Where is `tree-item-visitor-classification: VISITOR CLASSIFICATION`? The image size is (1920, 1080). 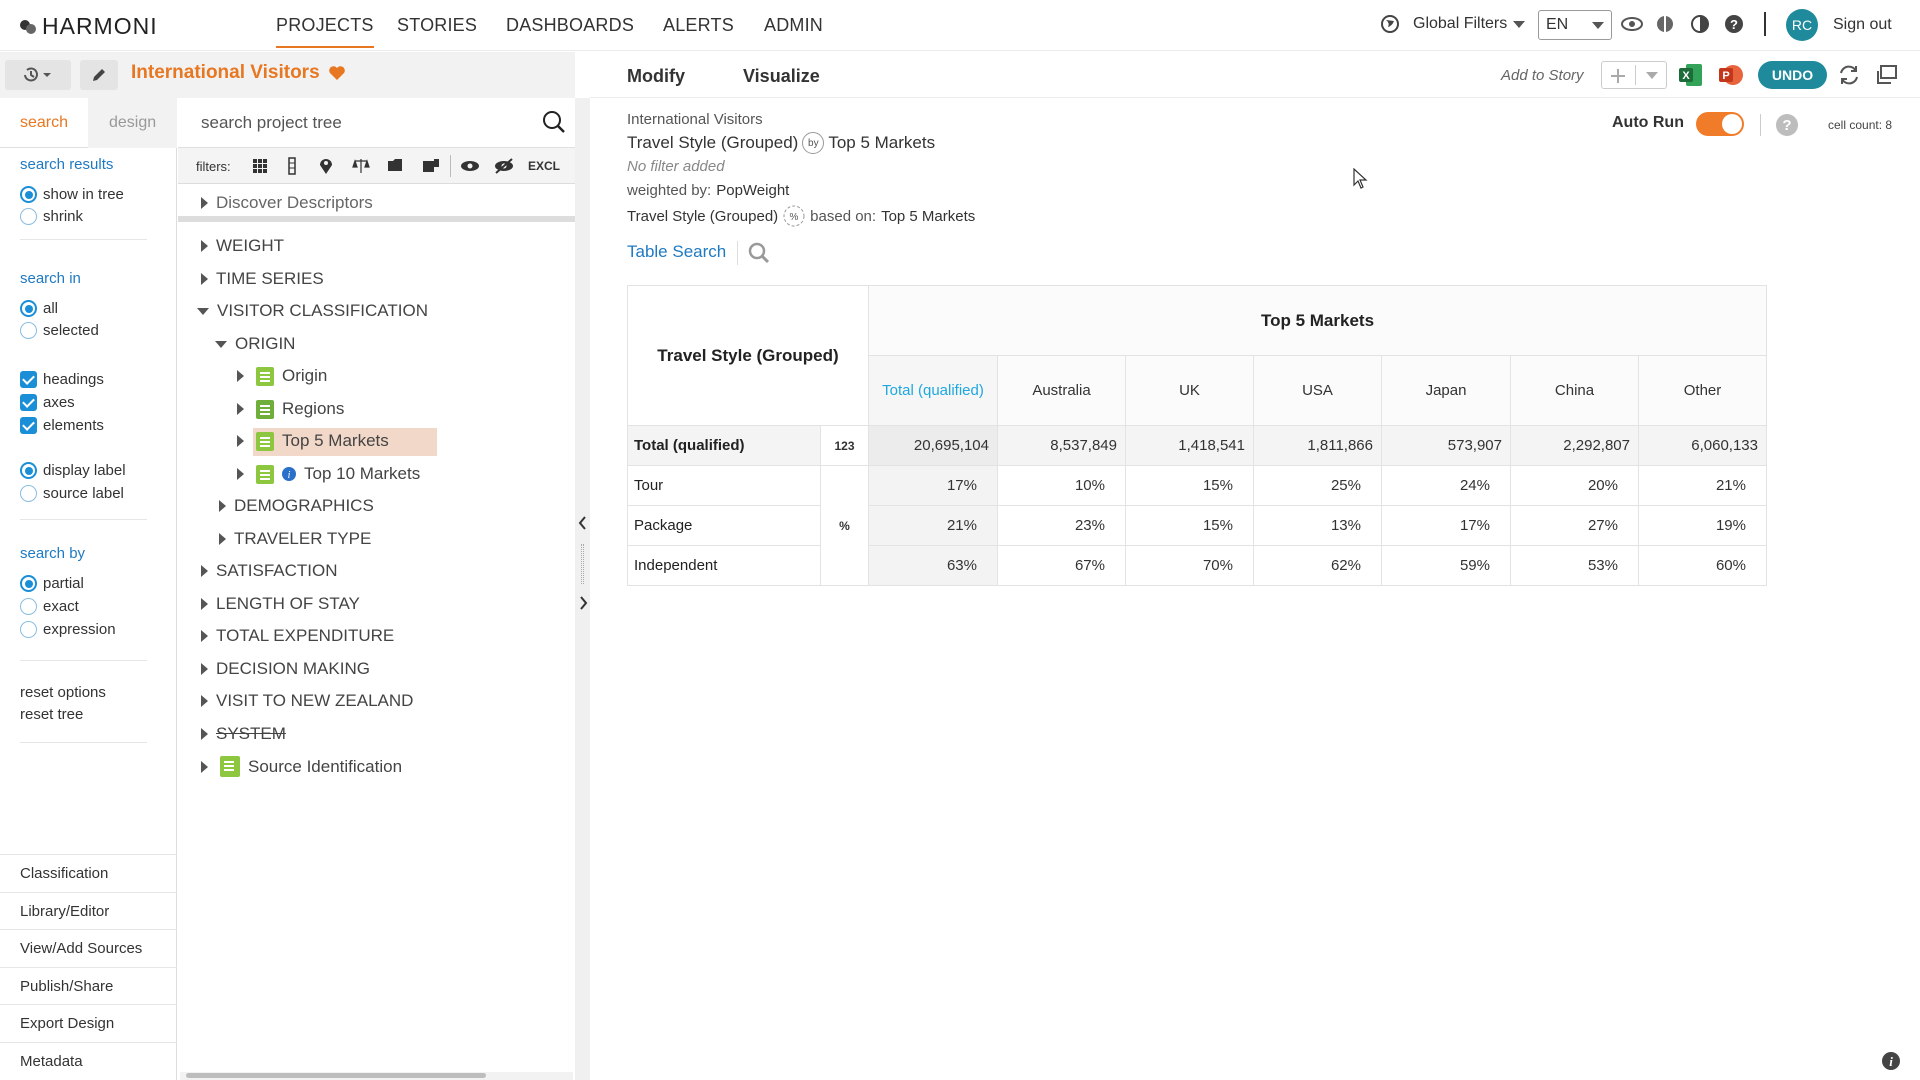
tree-item-visitor-classification: VISITOR CLASSIFICATION is located at coordinates (312, 311).